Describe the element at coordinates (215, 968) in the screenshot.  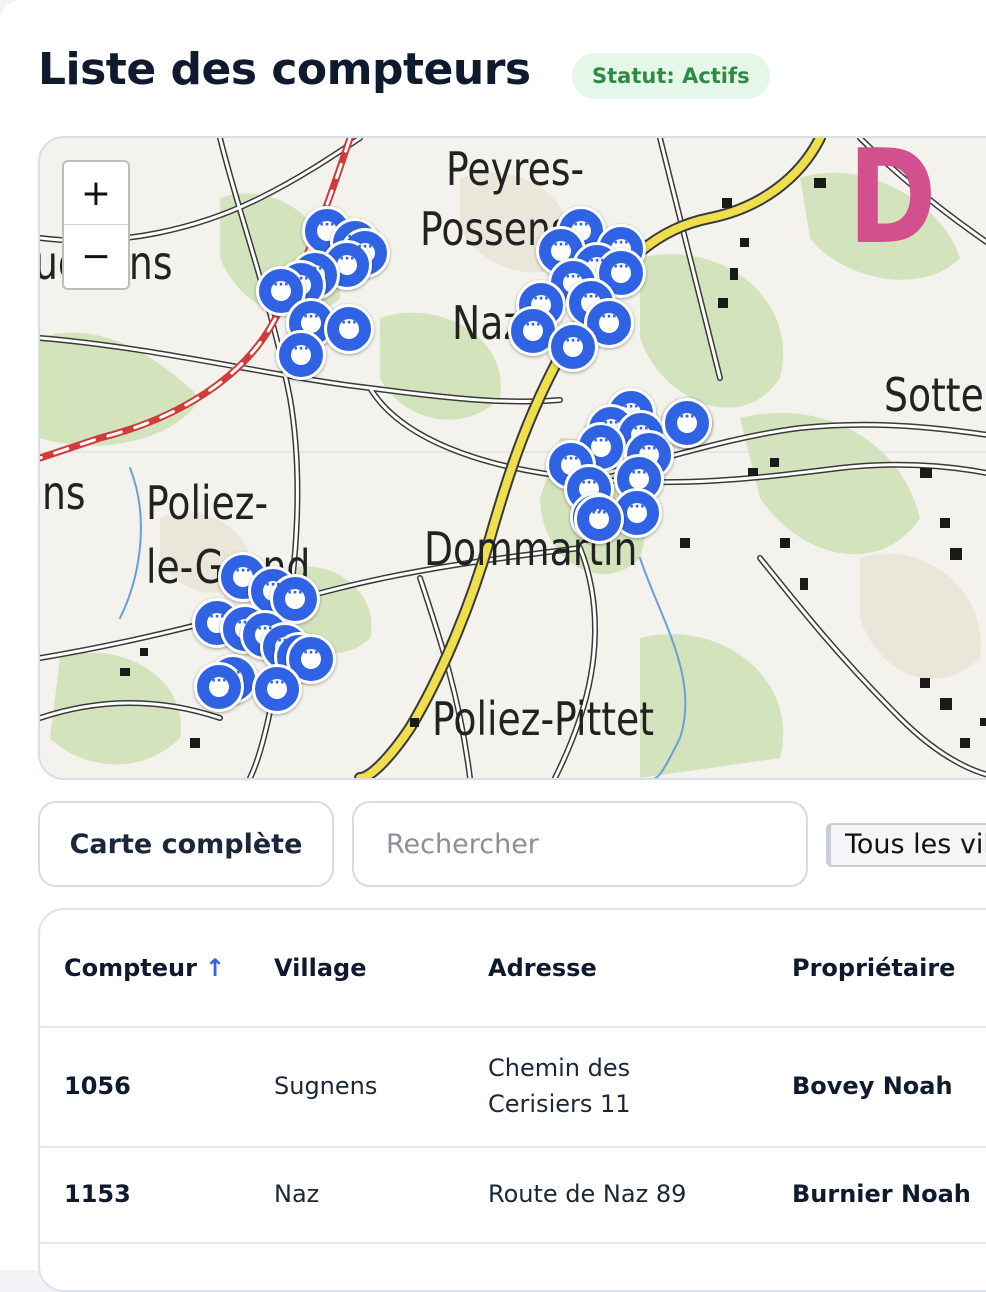
I see `sort-ascending-icon: ↑` at that location.